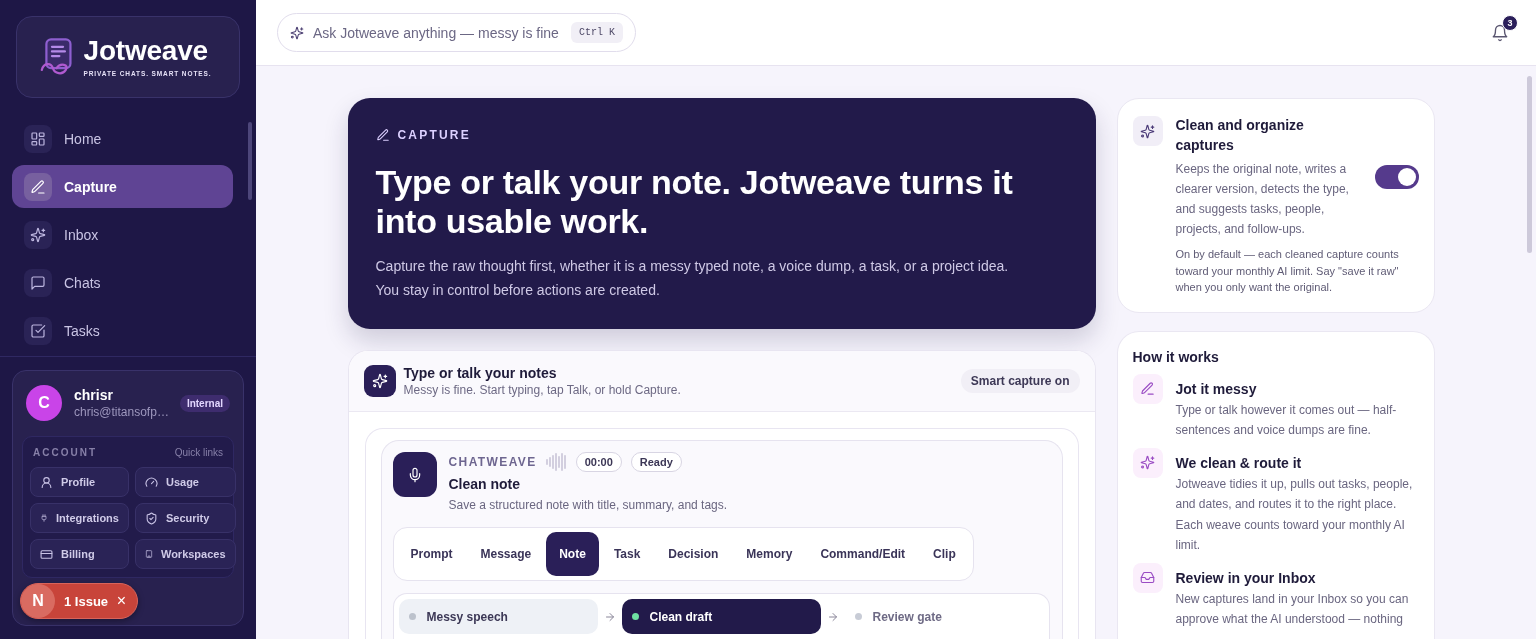  I want to click on mode-tab: Message, so click(506, 554).